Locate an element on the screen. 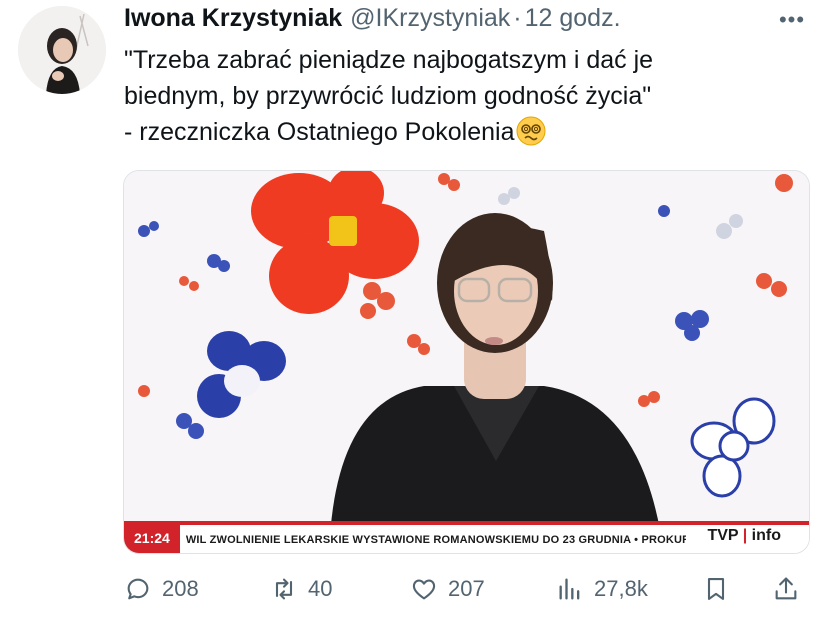 Image resolution: width=828 pixels, height=628 pixels. speech-bubble-icon is located at coordinates (138, 589).